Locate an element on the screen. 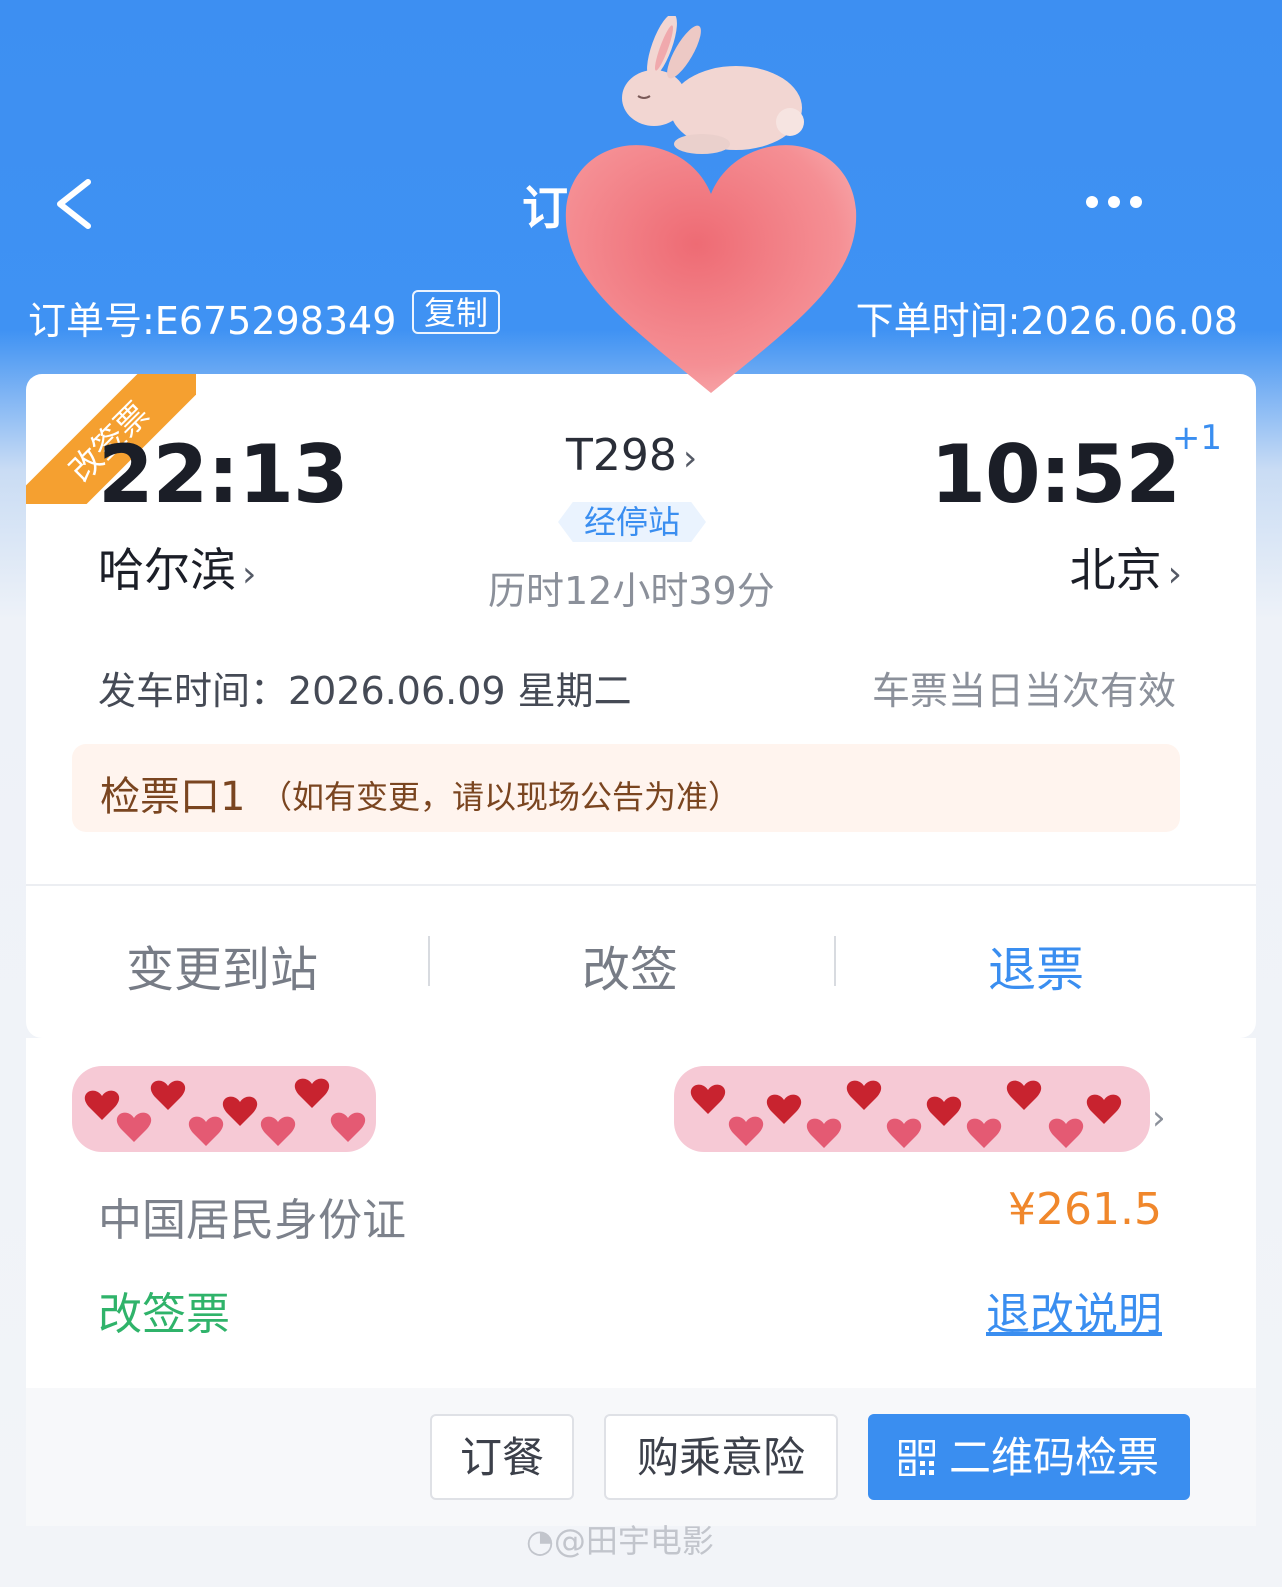  trip-duration: 历时12小时39分 is located at coordinates (631, 591).